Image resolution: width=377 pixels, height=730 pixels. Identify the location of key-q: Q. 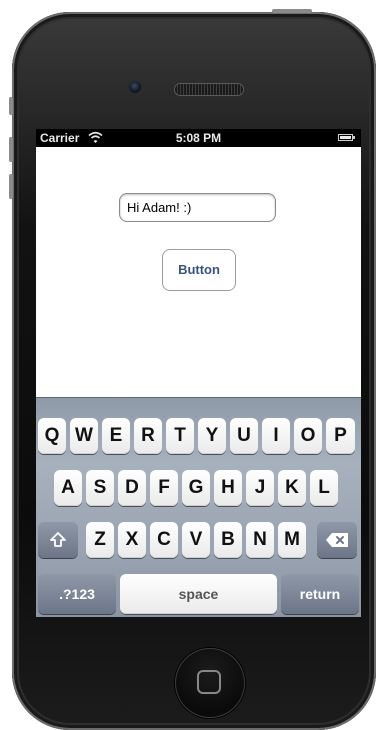
(52, 436).